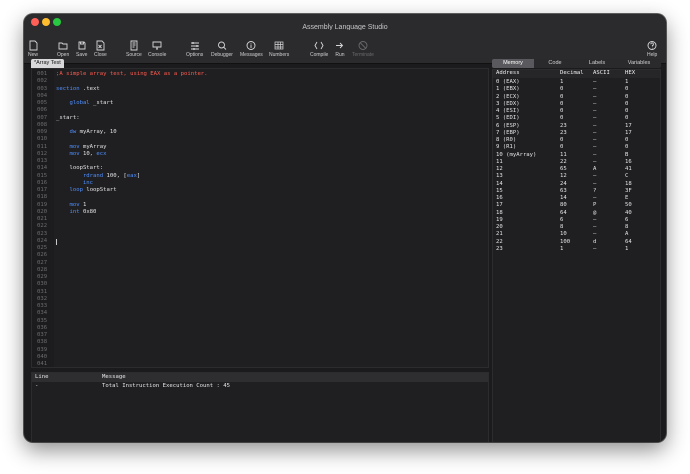 Image resolution: width=690 pixels, height=474 pixels. Describe the element at coordinates (272, 147) in the screenshot. I see `code-line: mov myArray` at that location.